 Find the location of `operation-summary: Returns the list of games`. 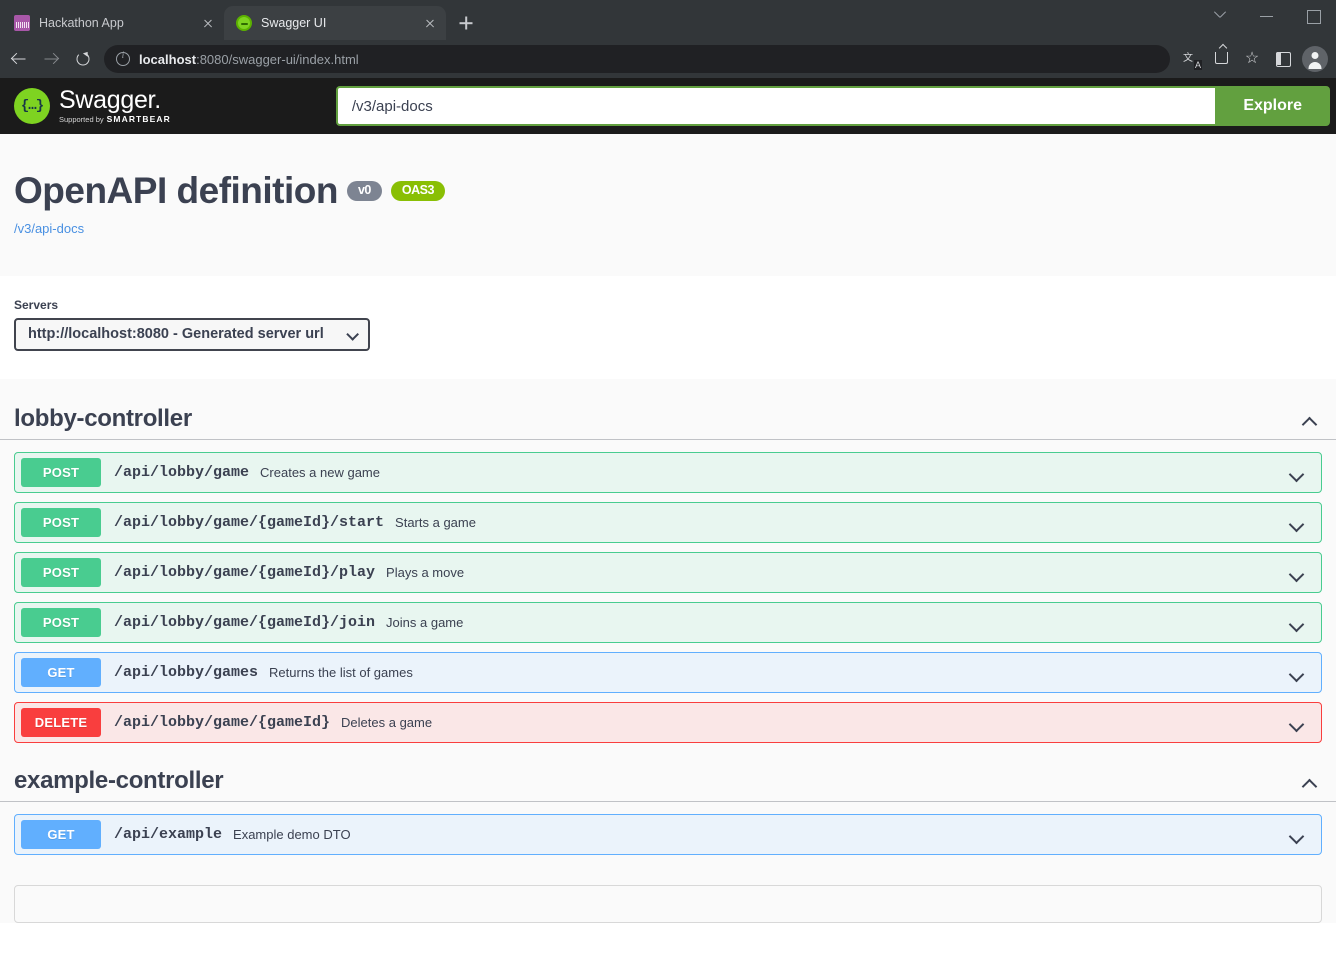

operation-summary: Returns the list of games is located at coordinates (341, 672).